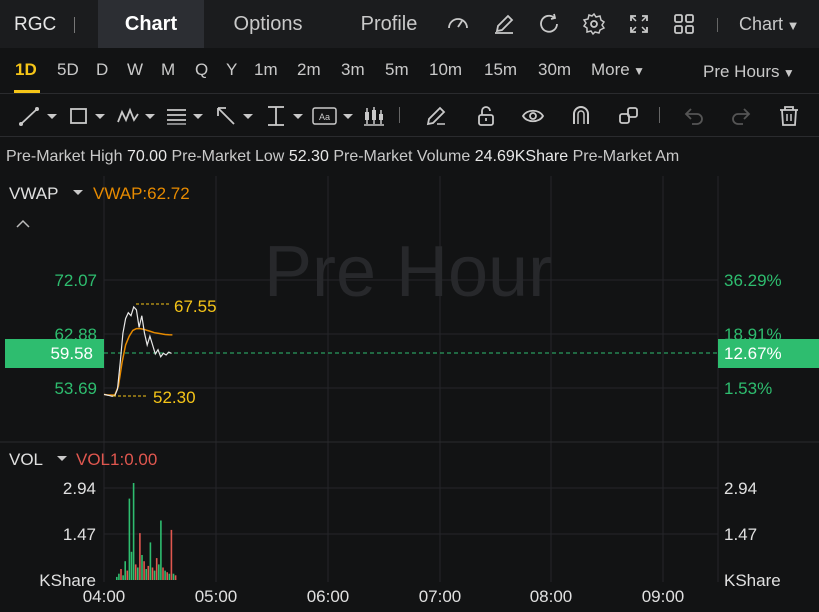 The width and height of the screenshot is (819, 612). Describe the element at coordinates (116, 459) in the screenshot. I see `vol-indicator-value: VOL1:0.00` at that location.